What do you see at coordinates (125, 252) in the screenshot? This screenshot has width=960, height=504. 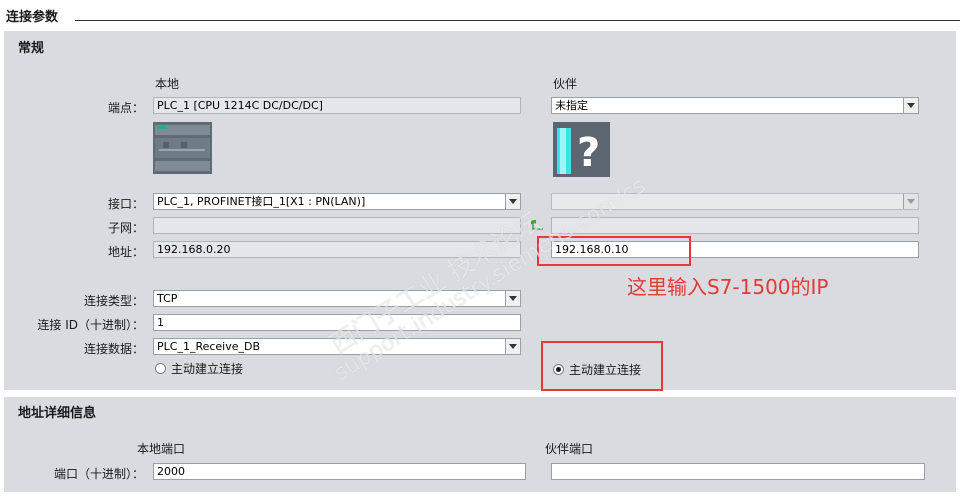 I see `address-label: 地址：` at bounding box center [125, 252].